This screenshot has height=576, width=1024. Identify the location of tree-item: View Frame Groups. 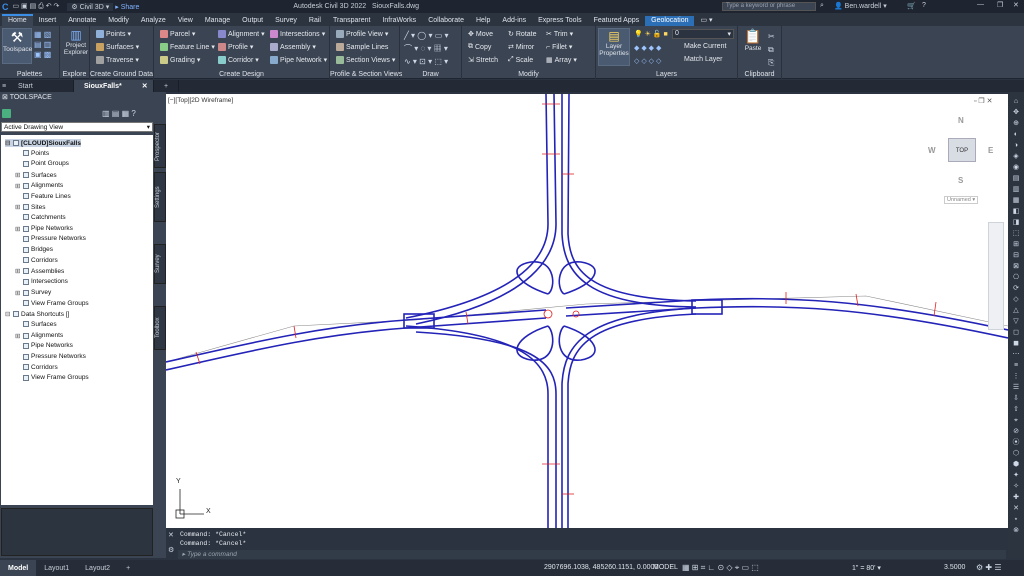
(52, 303).